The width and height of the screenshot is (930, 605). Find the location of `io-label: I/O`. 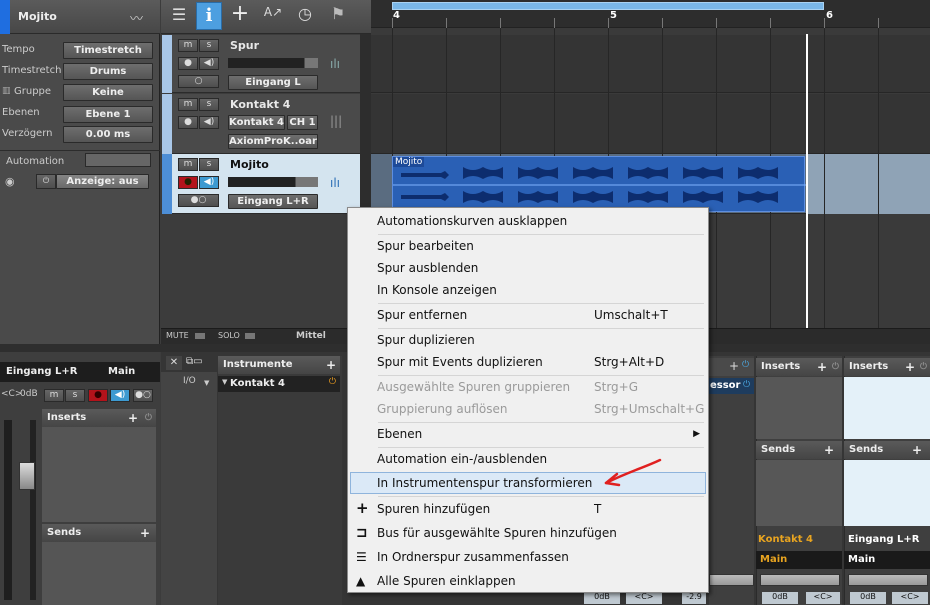

io-label: I/O is located at coordinates (189, 381).